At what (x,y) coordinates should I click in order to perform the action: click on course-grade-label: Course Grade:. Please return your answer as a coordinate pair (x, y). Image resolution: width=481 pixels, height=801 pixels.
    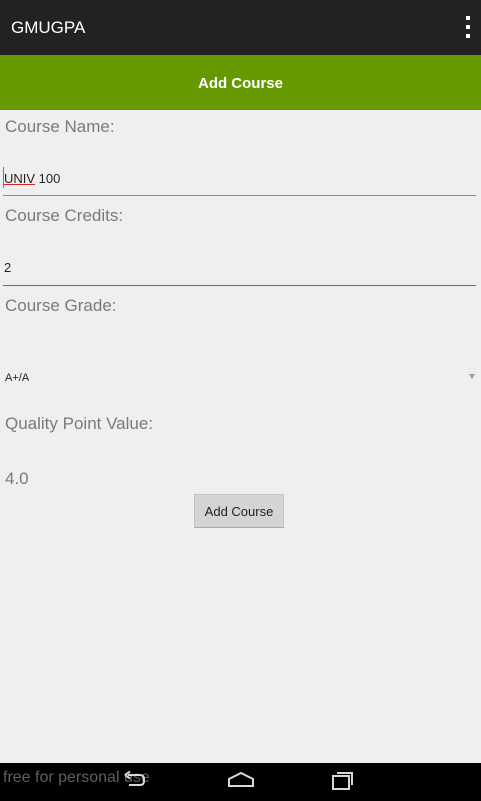
    Looking at the image, I should click on (61, 305).